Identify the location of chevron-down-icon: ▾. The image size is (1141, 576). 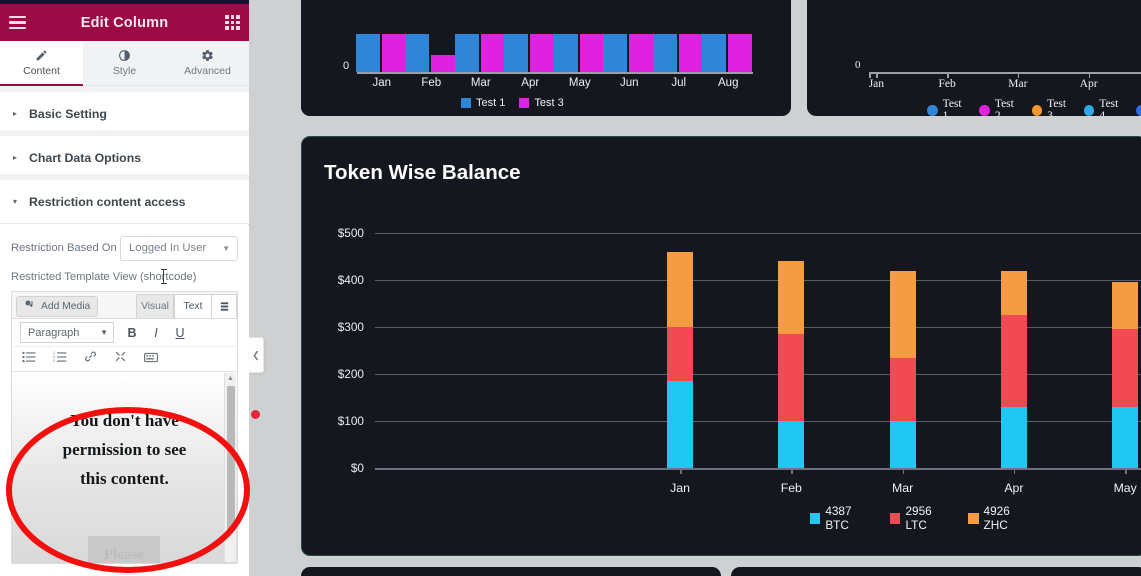
(15, 201).